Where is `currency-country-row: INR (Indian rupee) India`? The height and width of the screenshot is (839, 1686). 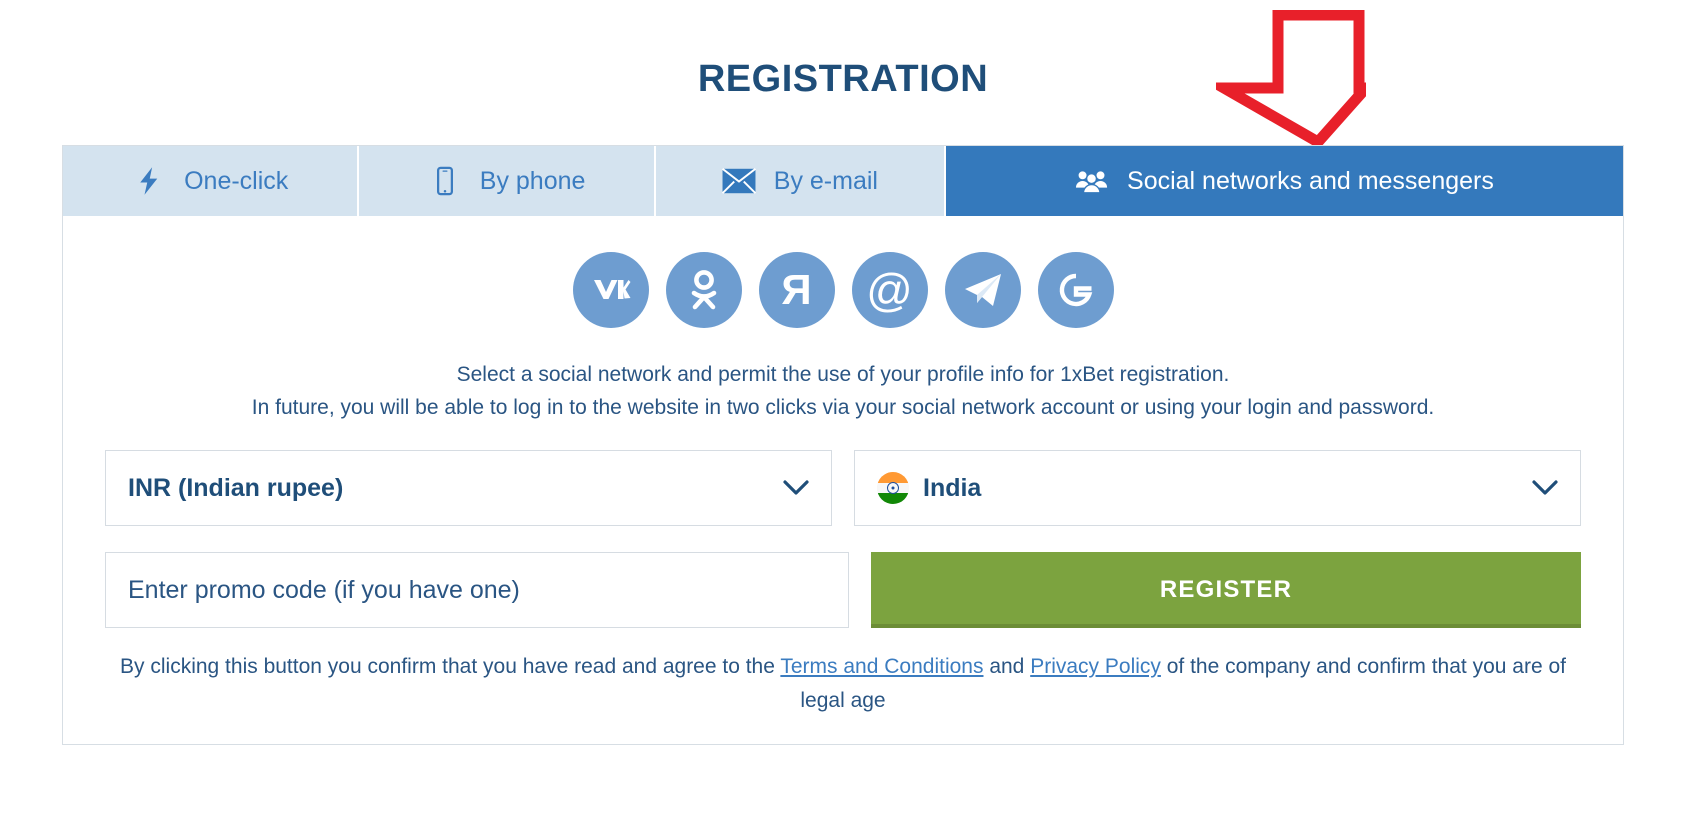
currency-country-row: INR (Indian rupee) India is located at coordinates (843, 475).